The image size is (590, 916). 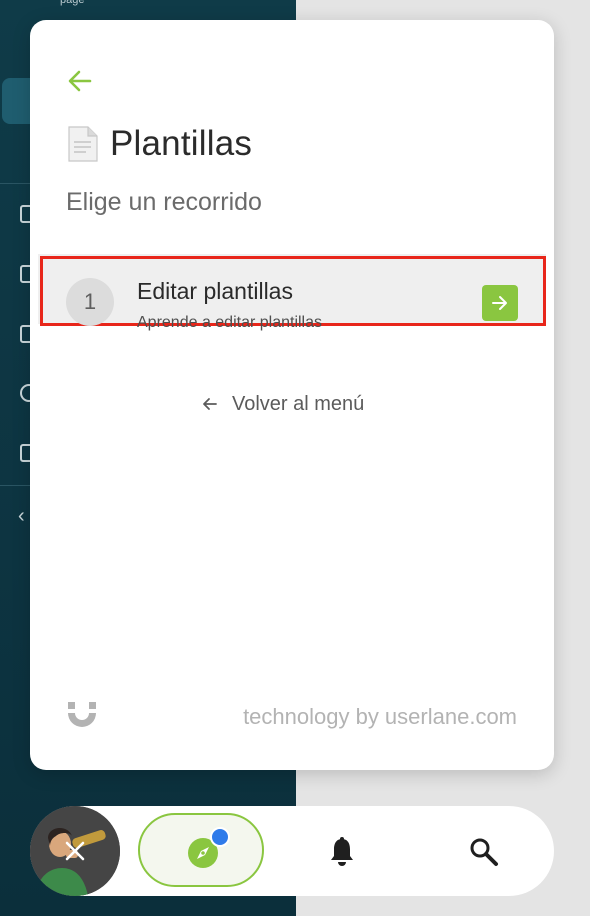 I want to click on collapse-chevron-icon: ‹, so click(x=21, y=516).